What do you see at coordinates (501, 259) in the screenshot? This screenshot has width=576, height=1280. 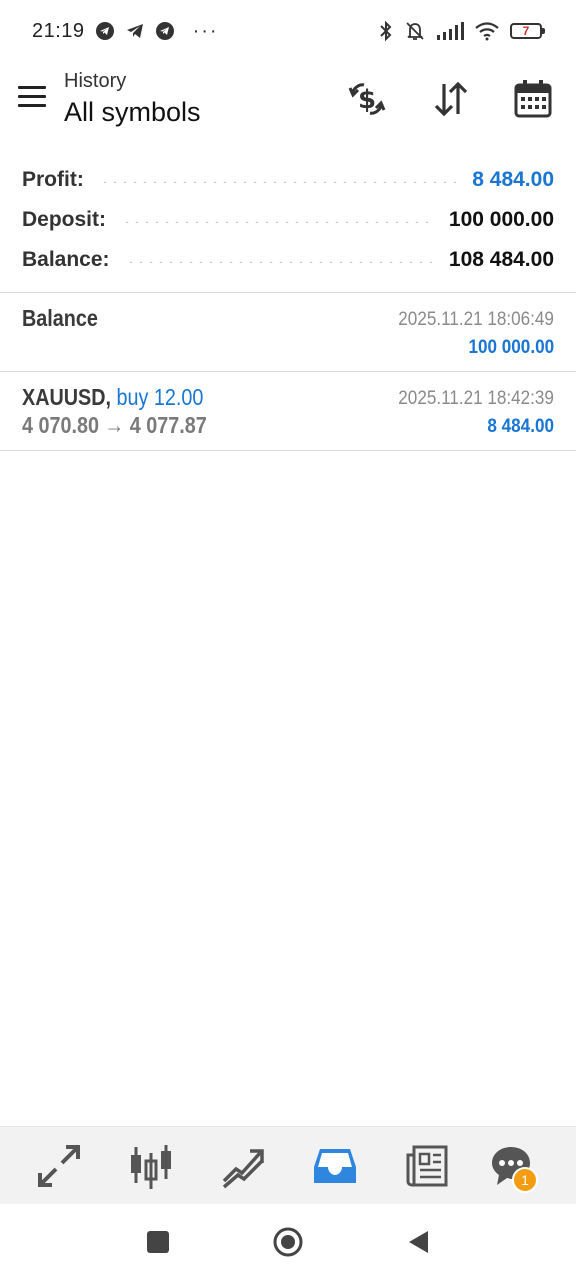 I see `balance-value: 108 484.00` at bounding box center [501, 259].